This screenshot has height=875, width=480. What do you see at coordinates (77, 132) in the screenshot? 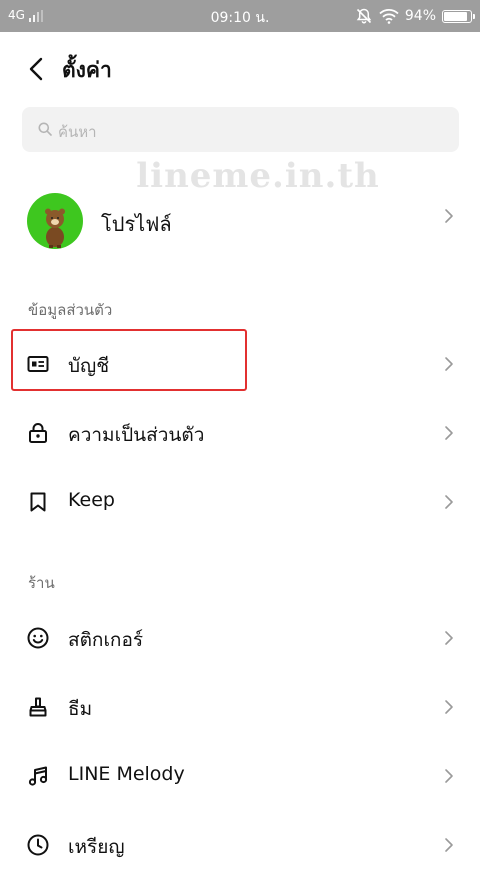
I see `search-placeholder: ค้นหา` at bounding box center [77, 132].